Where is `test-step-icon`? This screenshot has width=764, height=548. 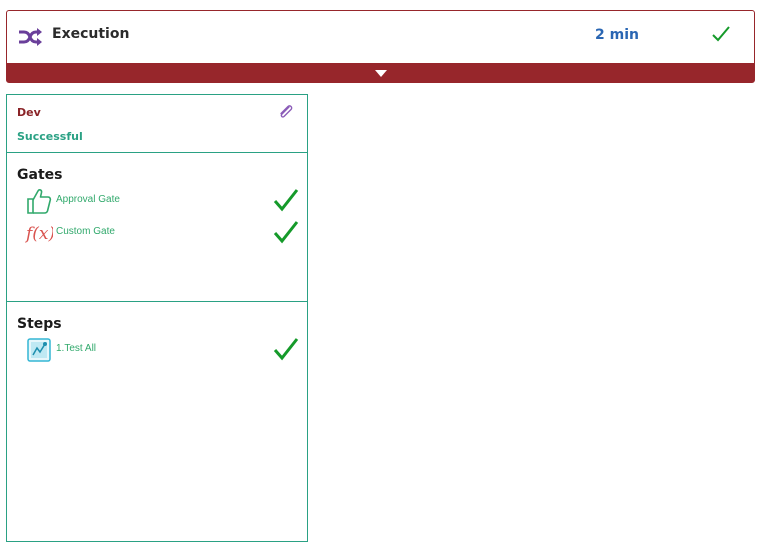 test-step-icon is located at coordinates (39, 350).